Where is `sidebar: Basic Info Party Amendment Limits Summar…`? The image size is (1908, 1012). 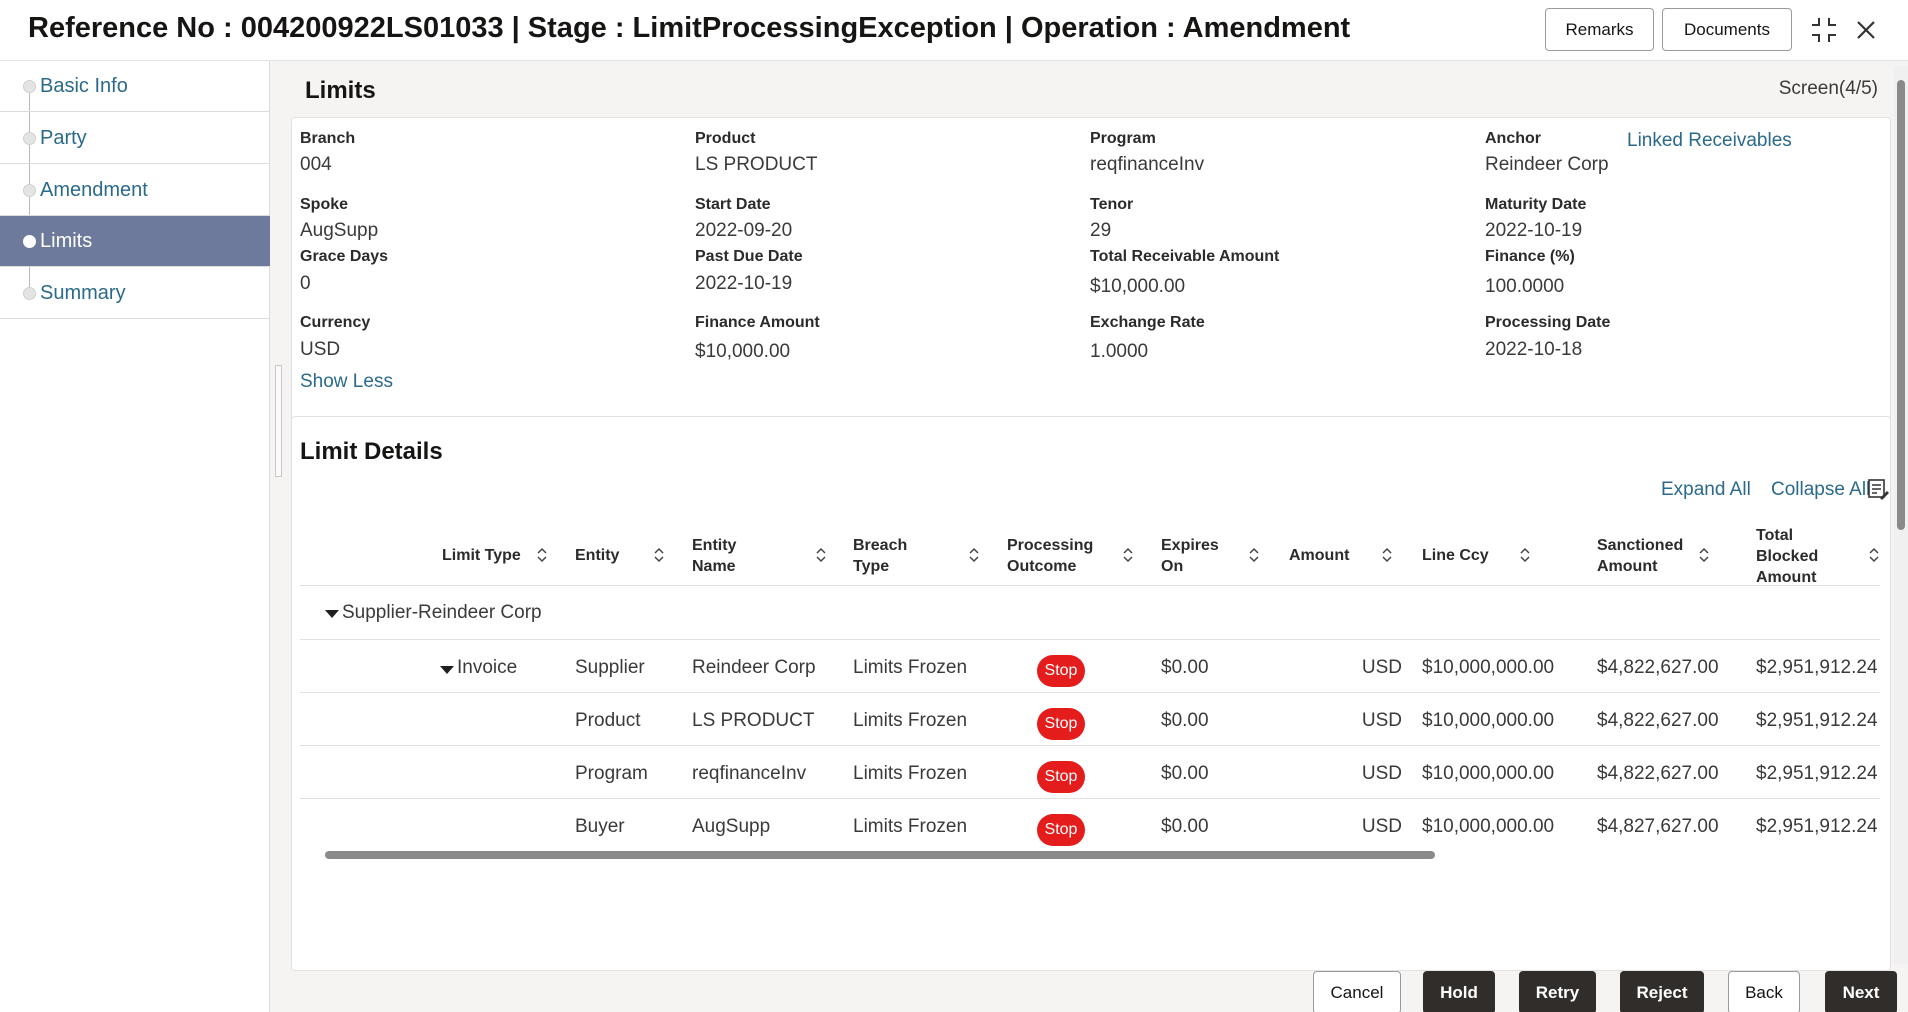
sidebar: Basic Info Party Amendment Limits Summar… is located at coordinates (135, 536).